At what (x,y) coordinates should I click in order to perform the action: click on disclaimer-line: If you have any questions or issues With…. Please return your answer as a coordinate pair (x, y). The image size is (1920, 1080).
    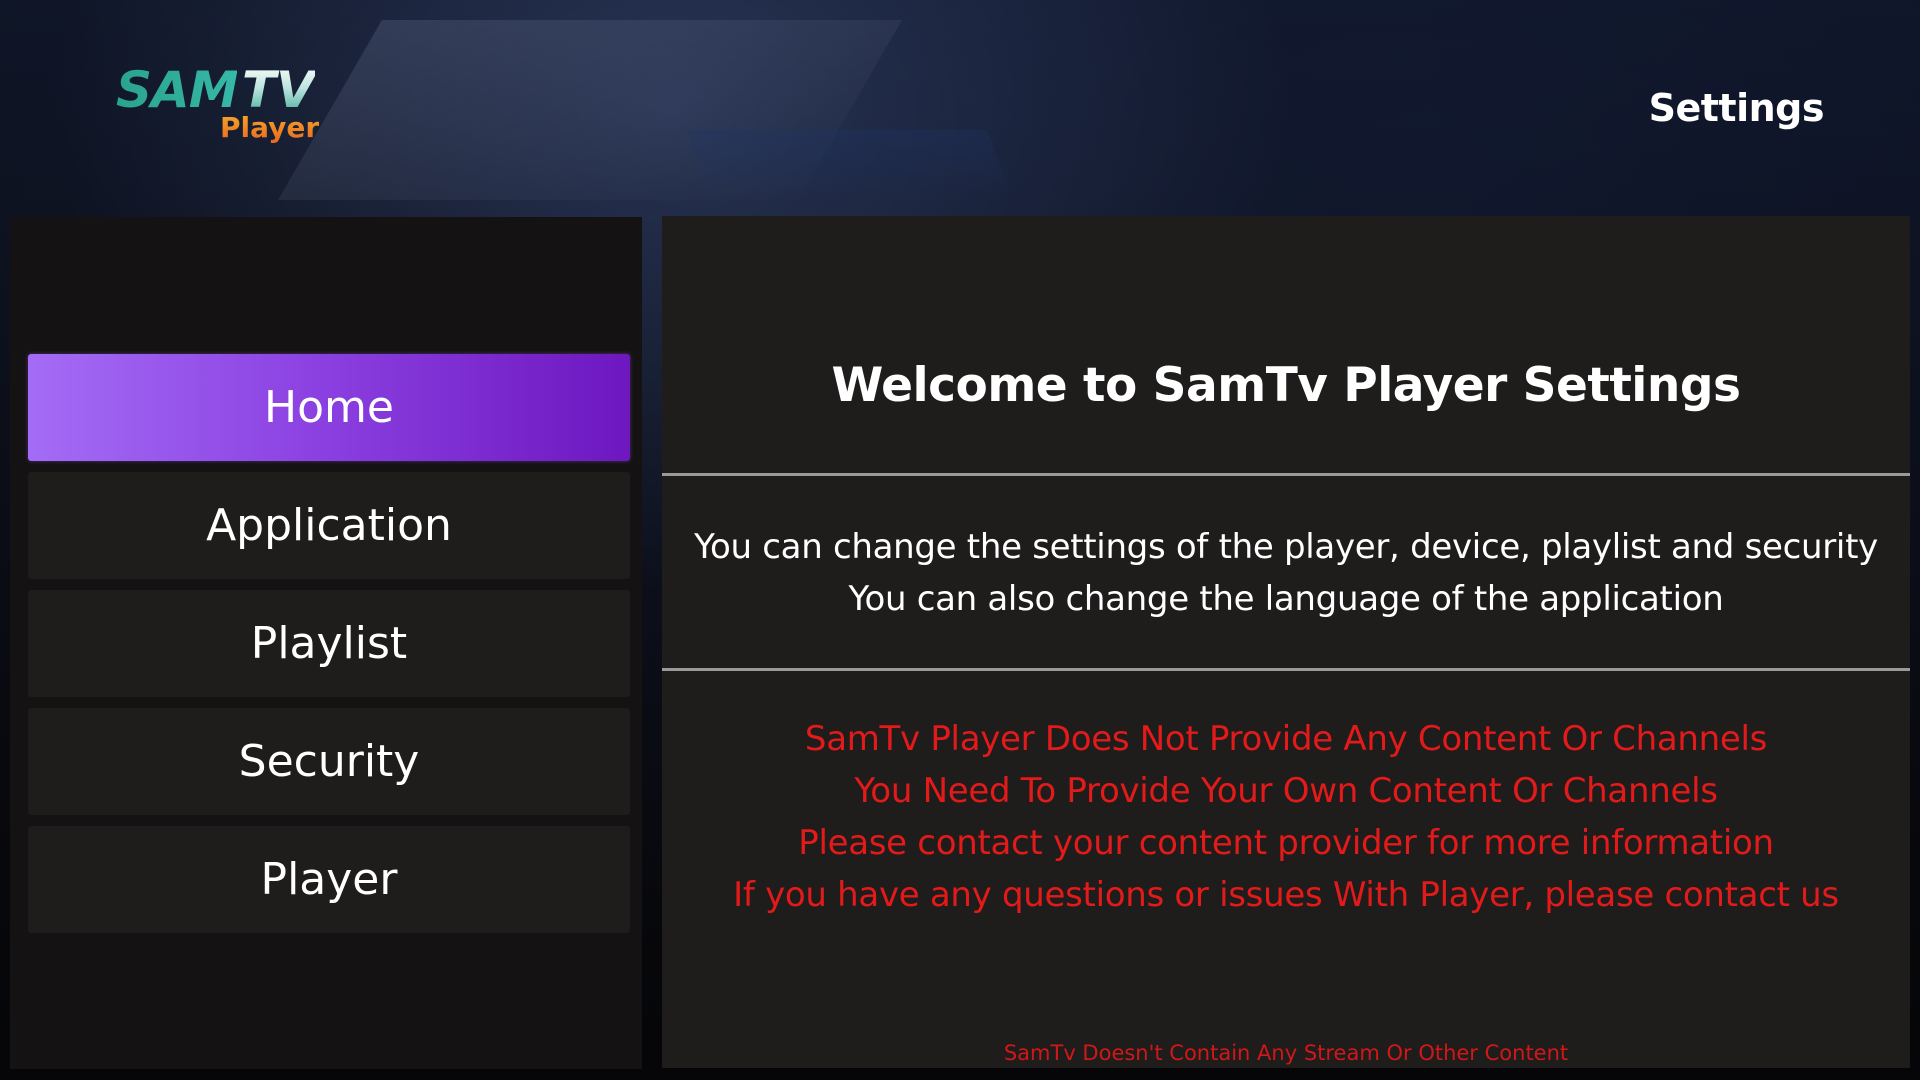
    Looking at the image, I should click on (1286, 895).